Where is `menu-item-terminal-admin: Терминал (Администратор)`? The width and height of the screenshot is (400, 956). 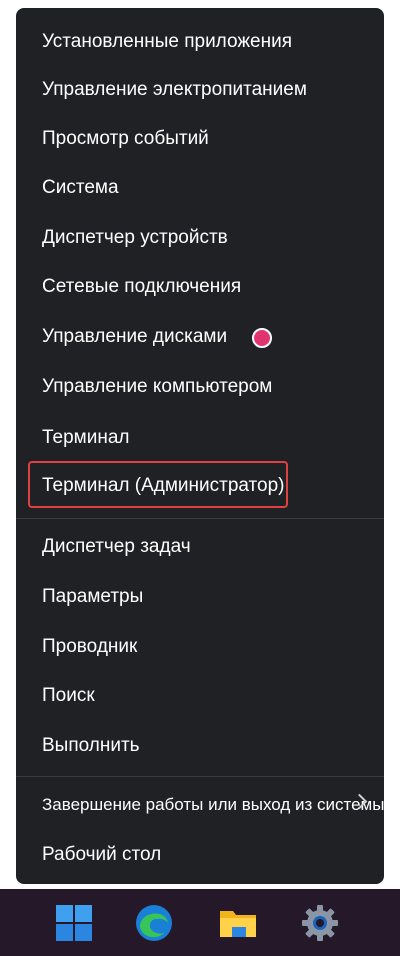 menu-item-terminal-admin: Терминал (Администратор) is located at coordinates (163, 486).